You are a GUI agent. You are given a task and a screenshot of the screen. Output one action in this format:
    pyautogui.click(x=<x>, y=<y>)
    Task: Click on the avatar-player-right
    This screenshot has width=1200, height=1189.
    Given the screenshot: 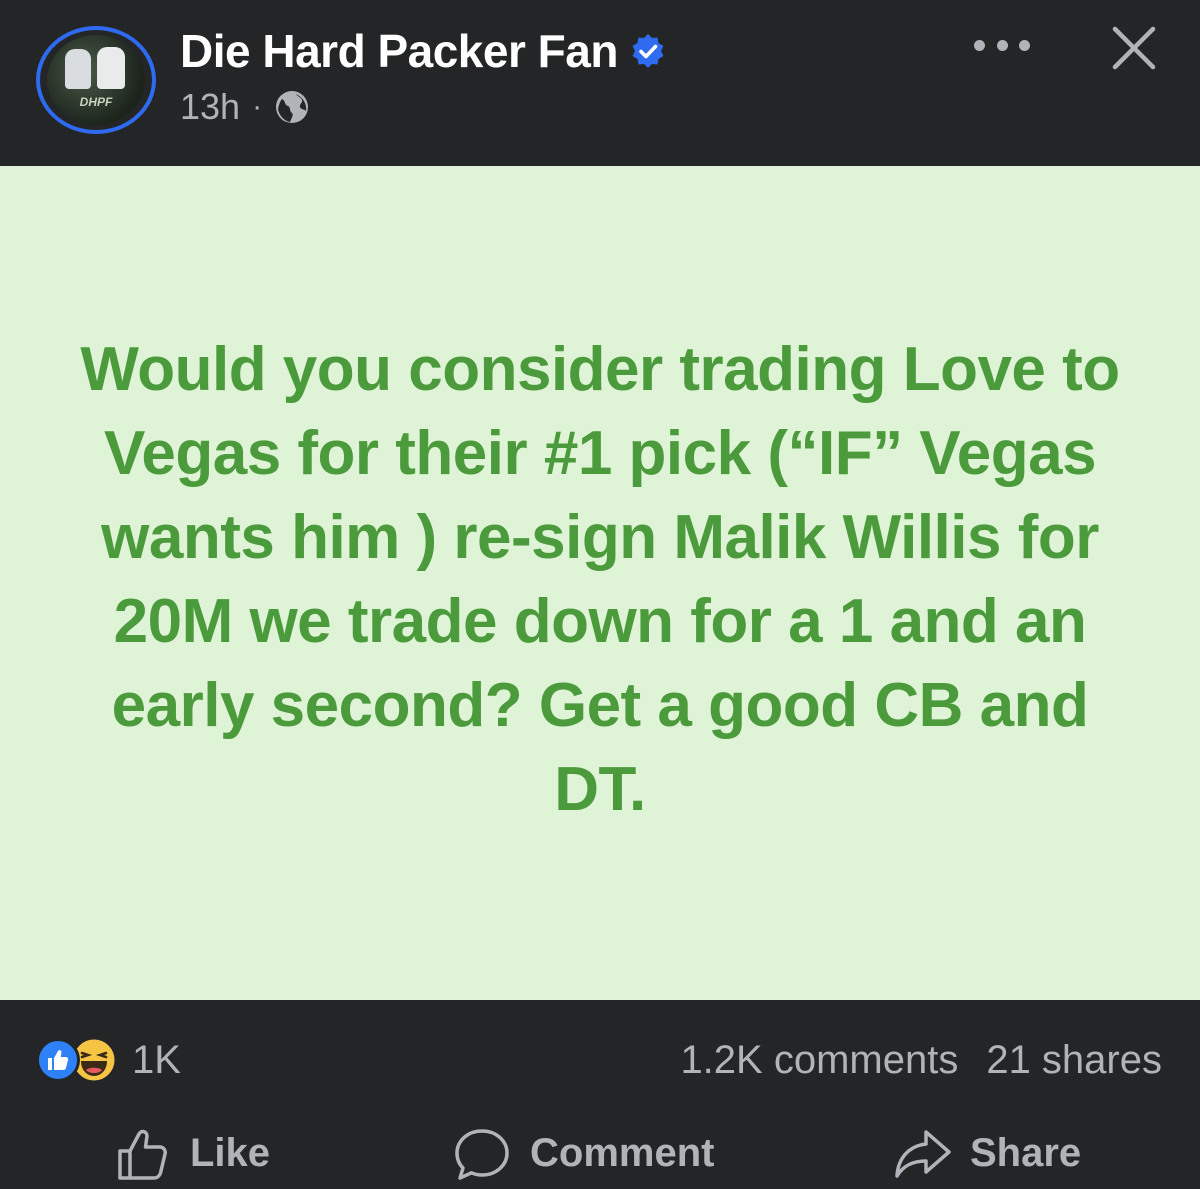 What is the action you would take?
    pyautogui.click(x=111, y=68)
    